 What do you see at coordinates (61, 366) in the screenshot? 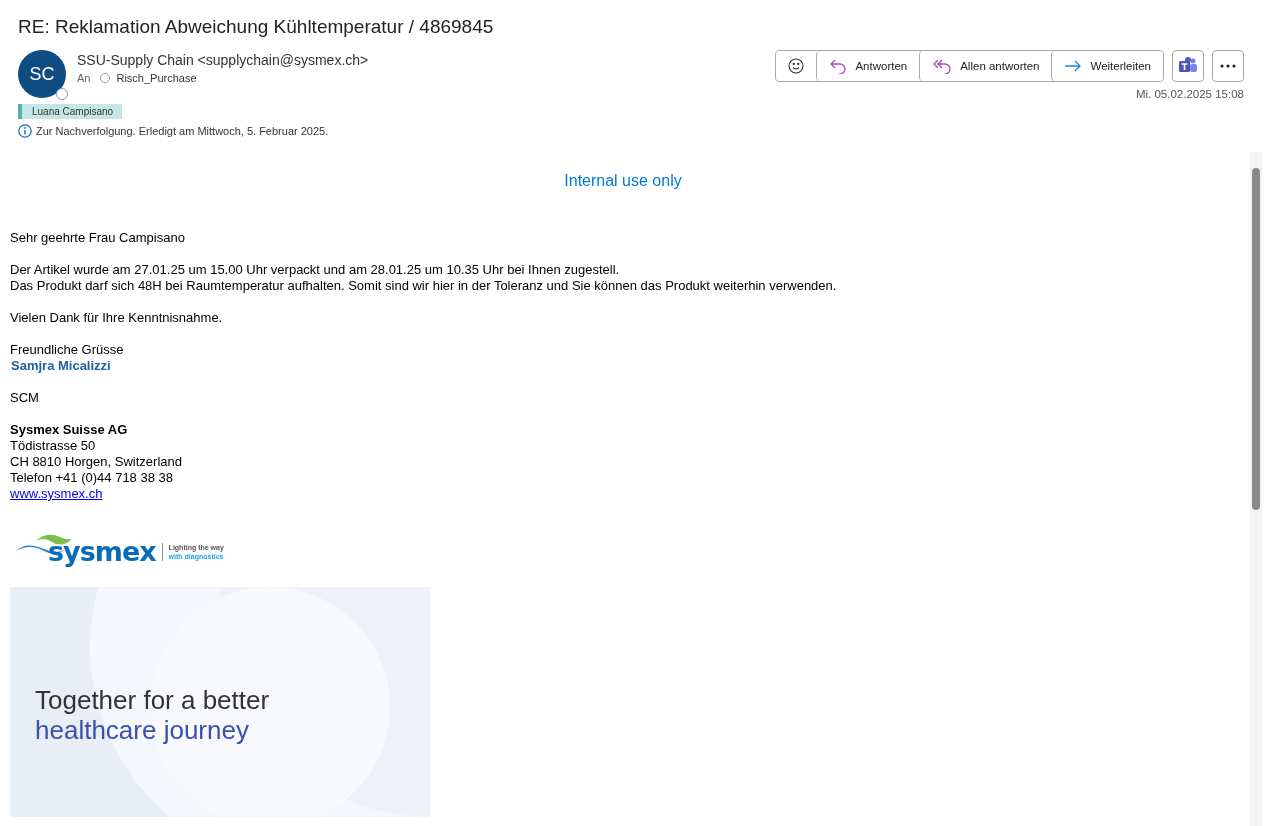
I see `signature-name: Samjra Micalizzi` at bounding box center [61, 366].